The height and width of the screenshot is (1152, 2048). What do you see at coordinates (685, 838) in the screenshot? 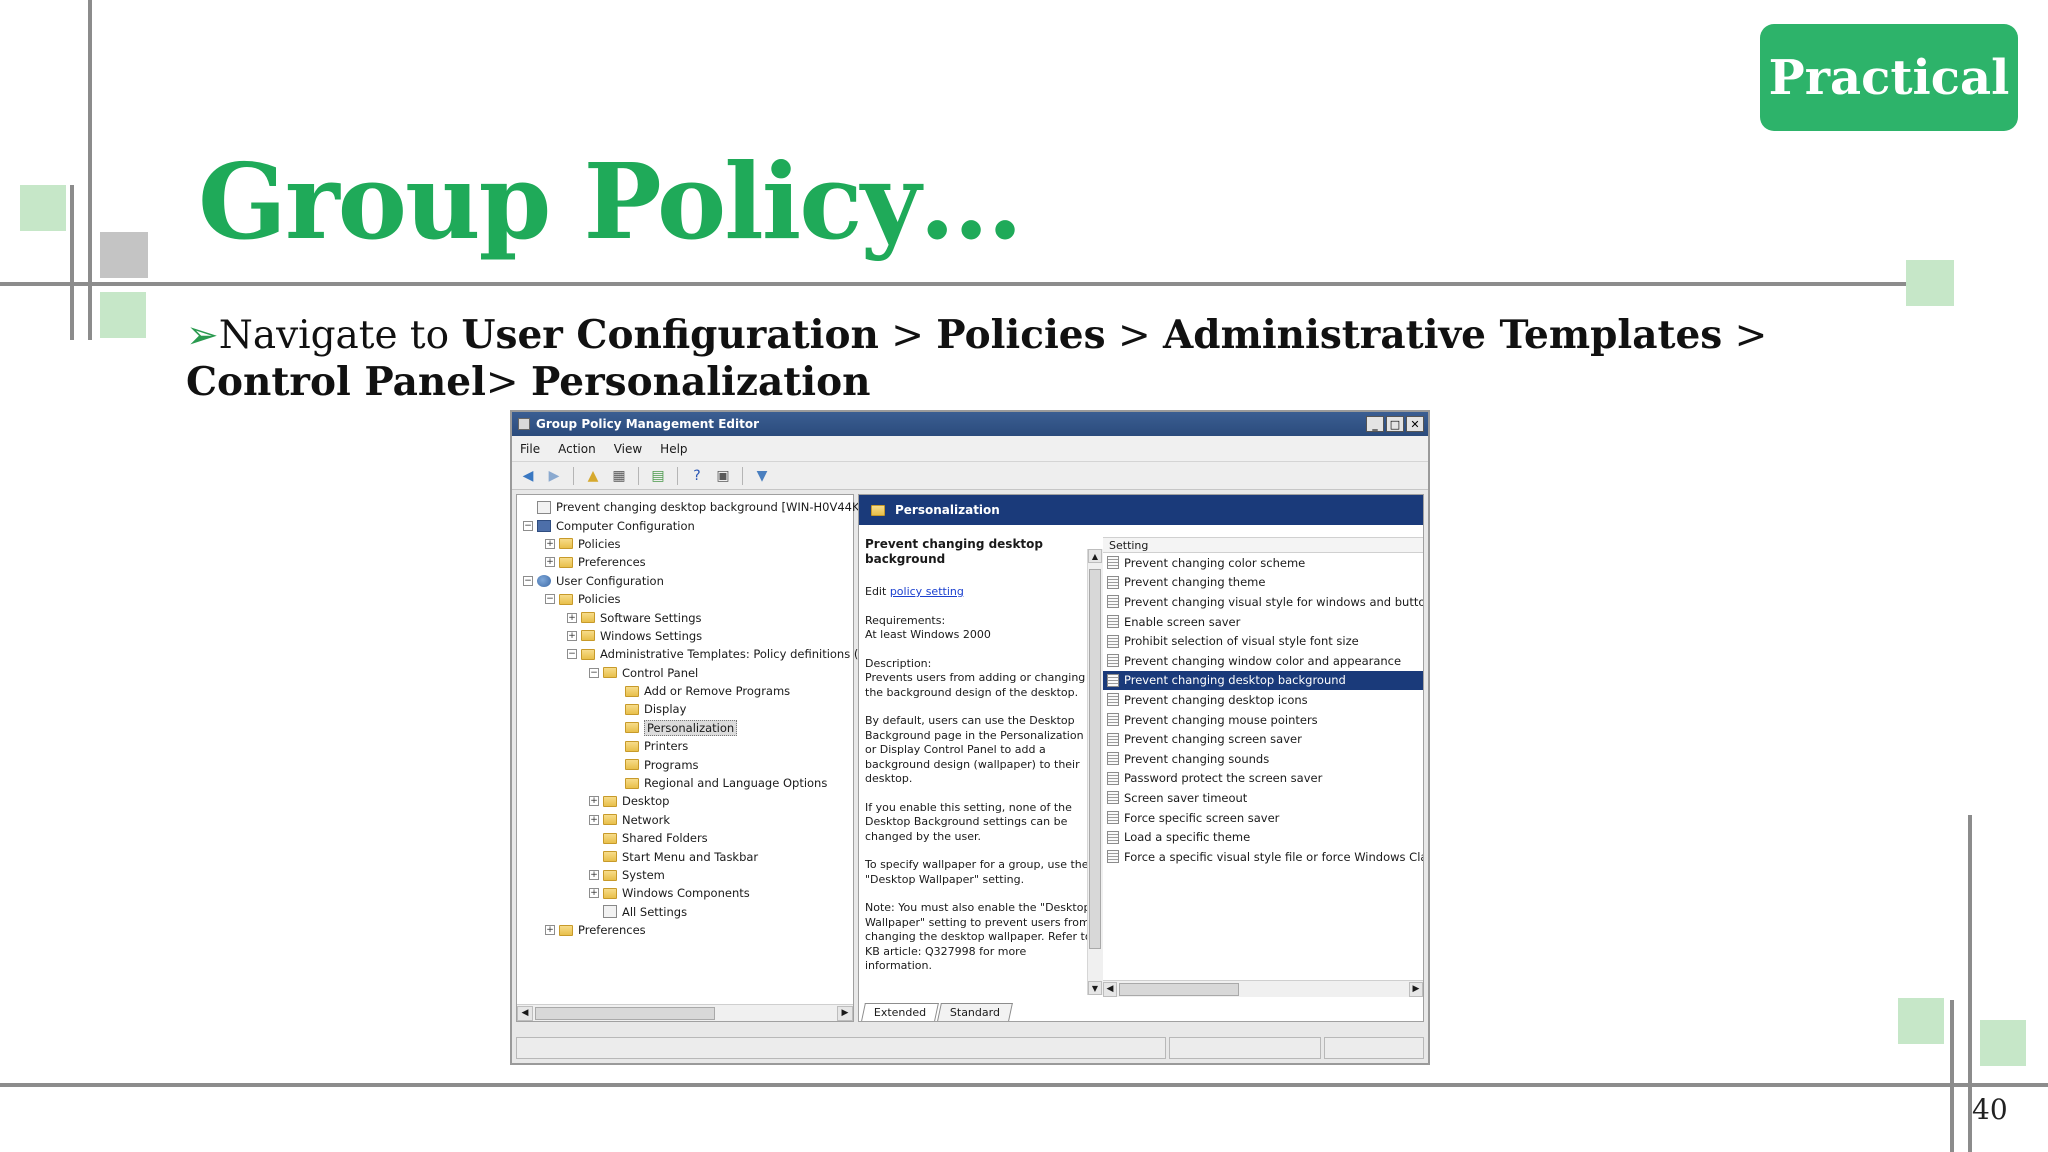
I see `tree-node: Shared Folders` at bounding box center [685, 838].